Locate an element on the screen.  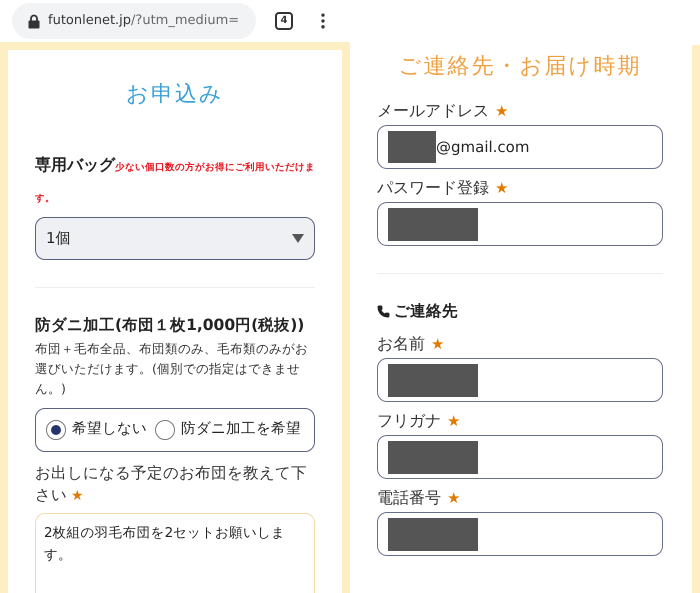
contact-heading: ご連絡先 is located at coordinates (426, 311).